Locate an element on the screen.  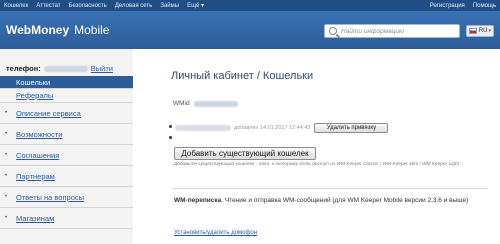
search-placeholder: Найти информацию is located at coordinates (372, 31).